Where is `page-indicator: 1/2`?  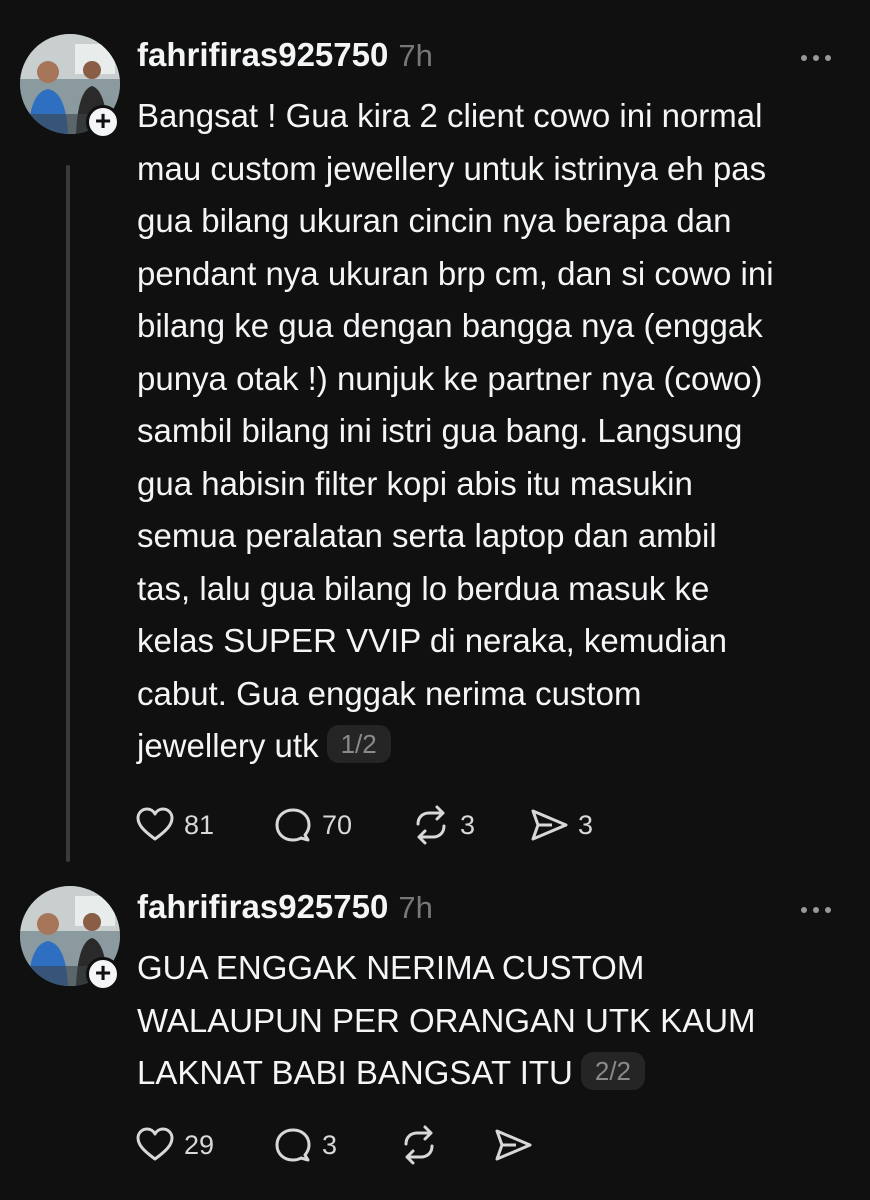
page-indicator: 1/2 is located at coordinates (358, 744).